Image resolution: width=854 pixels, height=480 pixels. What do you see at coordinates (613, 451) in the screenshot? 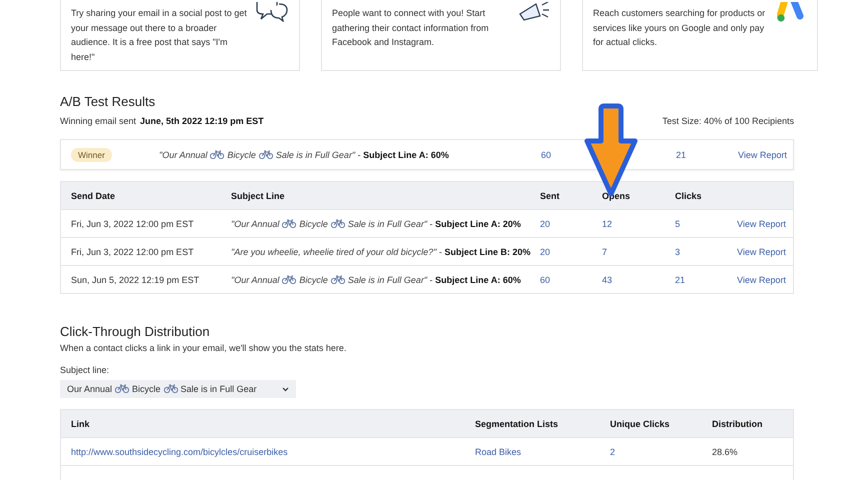
I see `unique-clicks: 2` at bounding box center [613, 451].